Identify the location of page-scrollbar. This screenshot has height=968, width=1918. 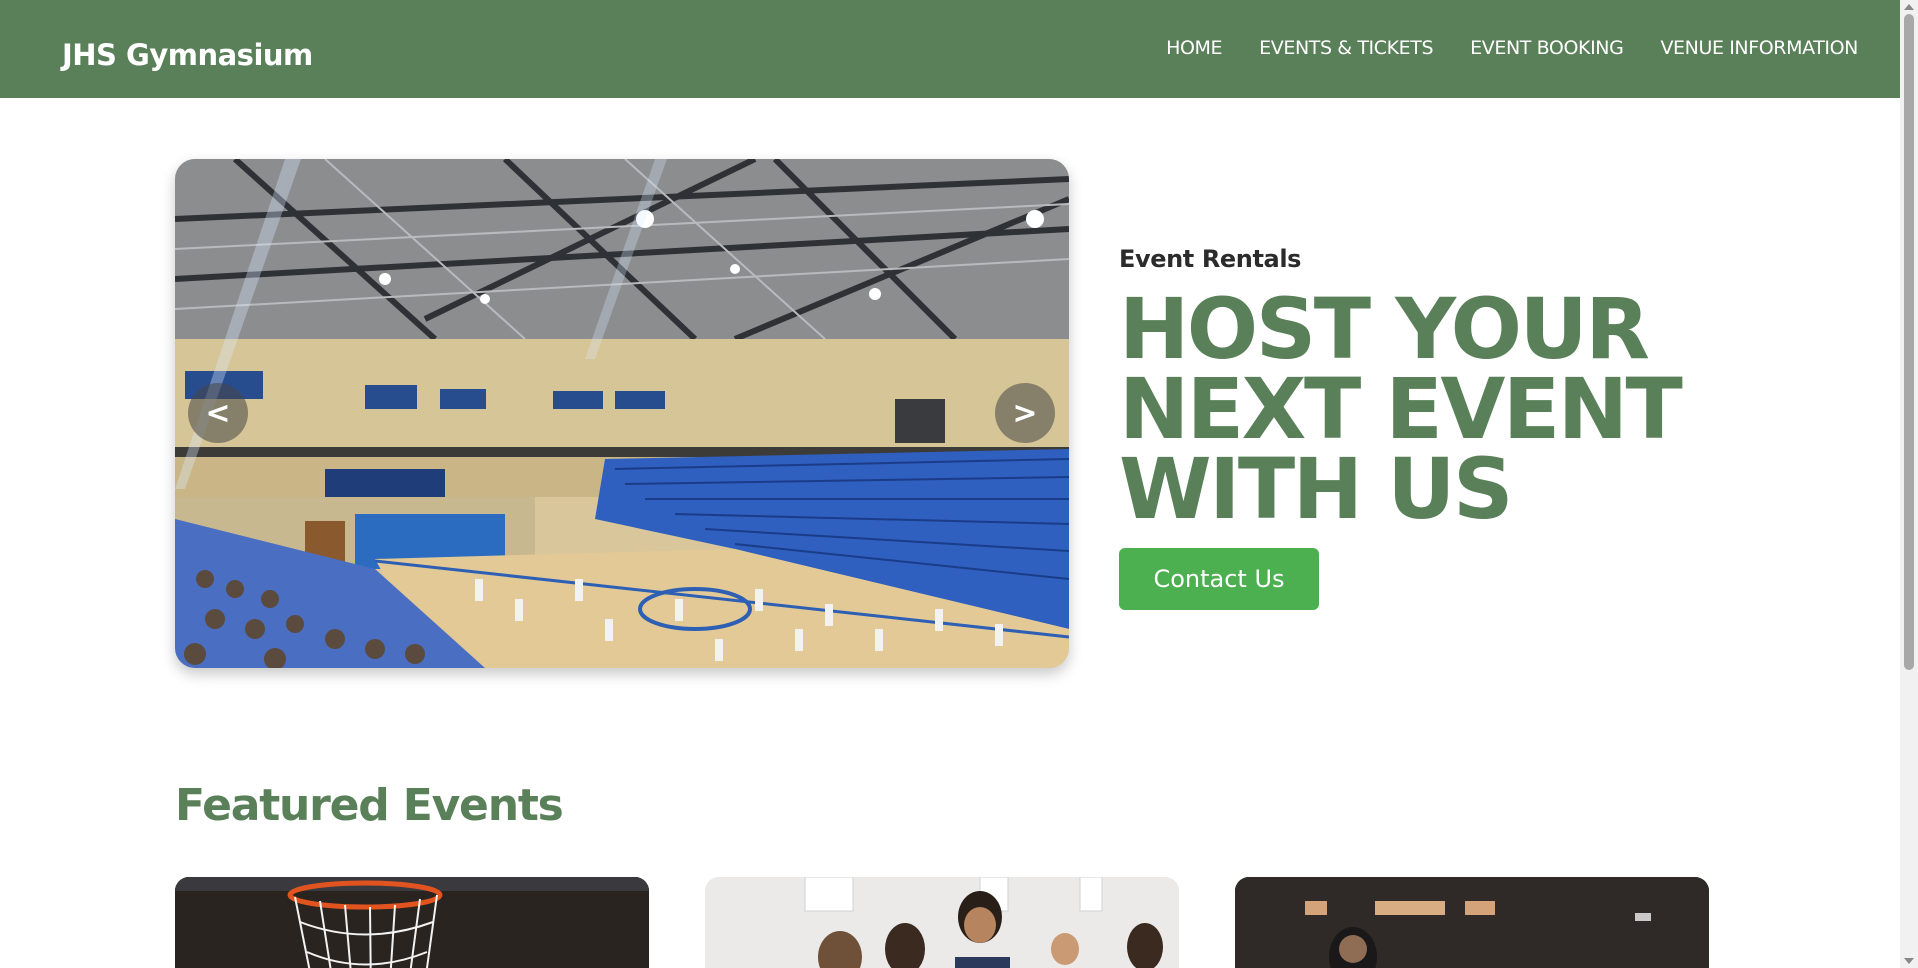
(1909, 484).